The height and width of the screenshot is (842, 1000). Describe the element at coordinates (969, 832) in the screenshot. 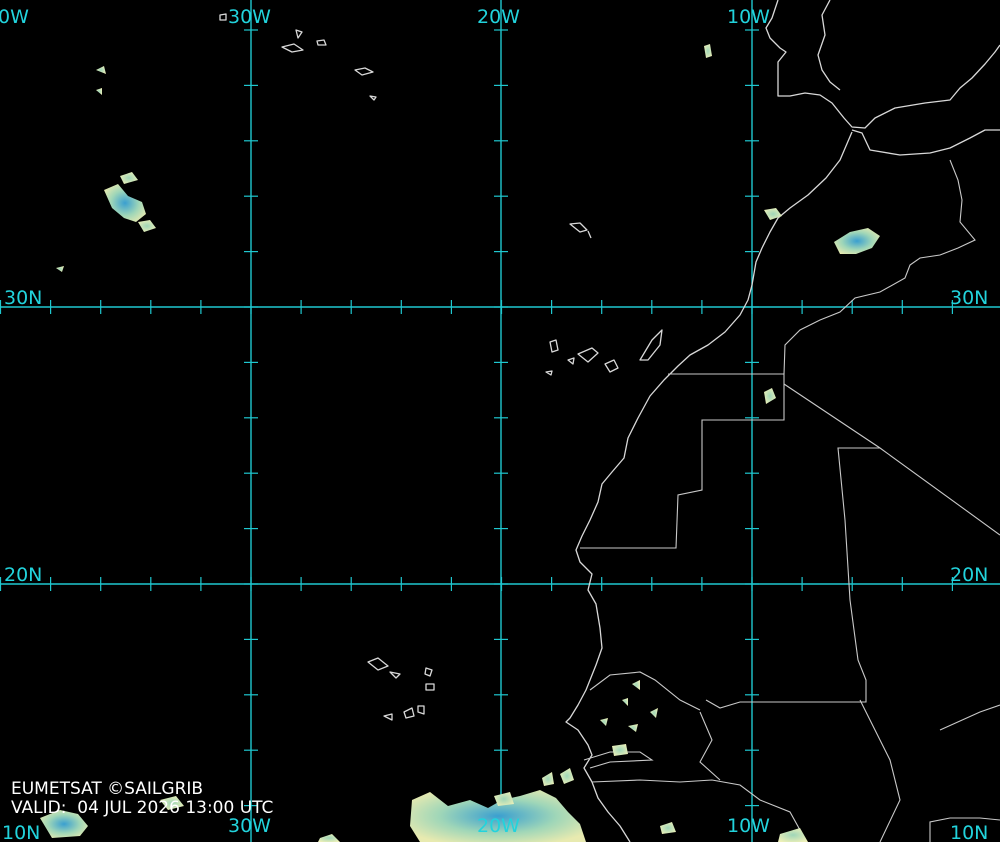

I see `label-lat-10n-right: 10N` at that location.